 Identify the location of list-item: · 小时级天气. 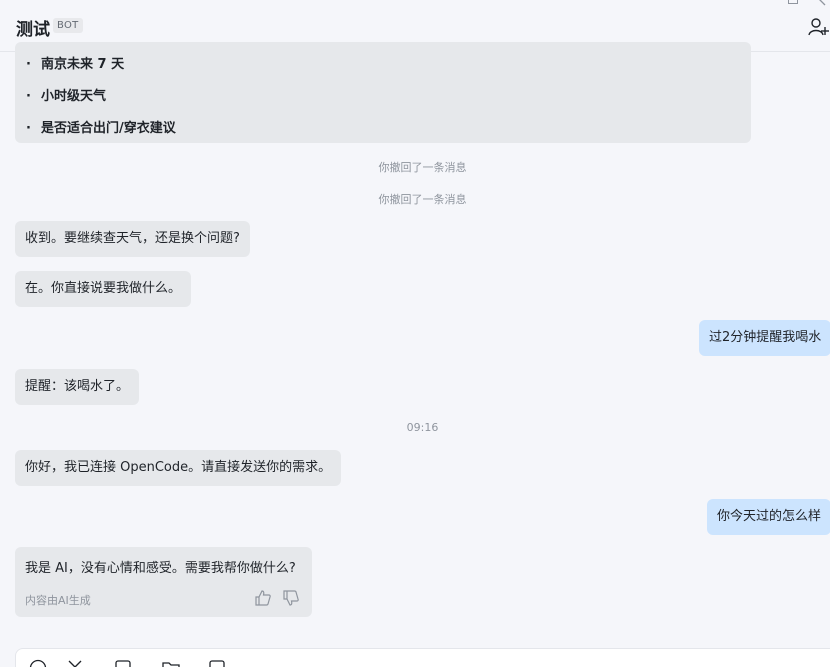
(66, 96).